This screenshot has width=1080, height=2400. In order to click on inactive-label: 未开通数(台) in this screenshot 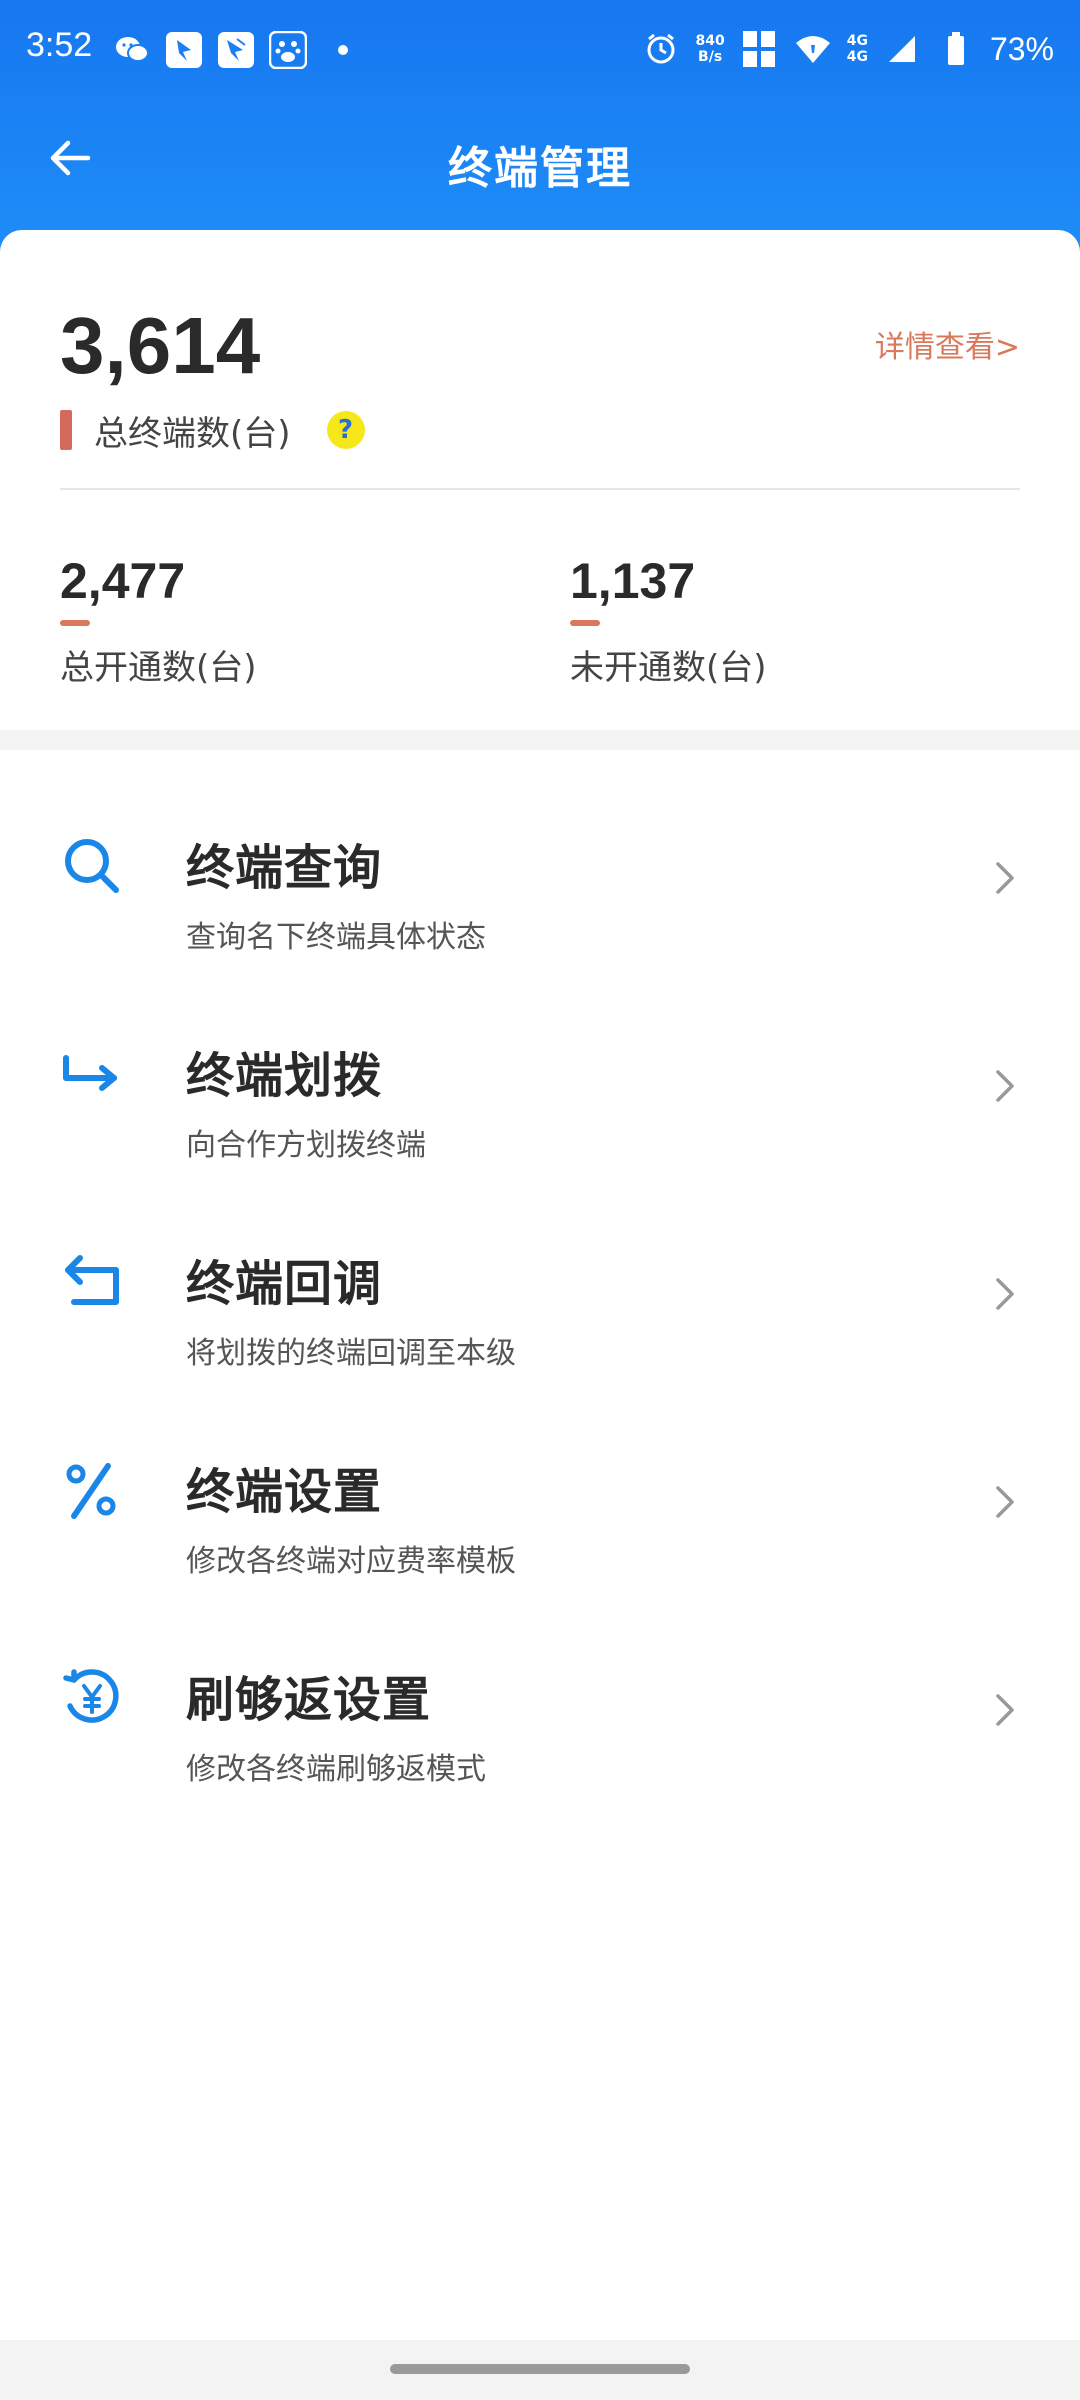, I will do `click(668, 668)`.